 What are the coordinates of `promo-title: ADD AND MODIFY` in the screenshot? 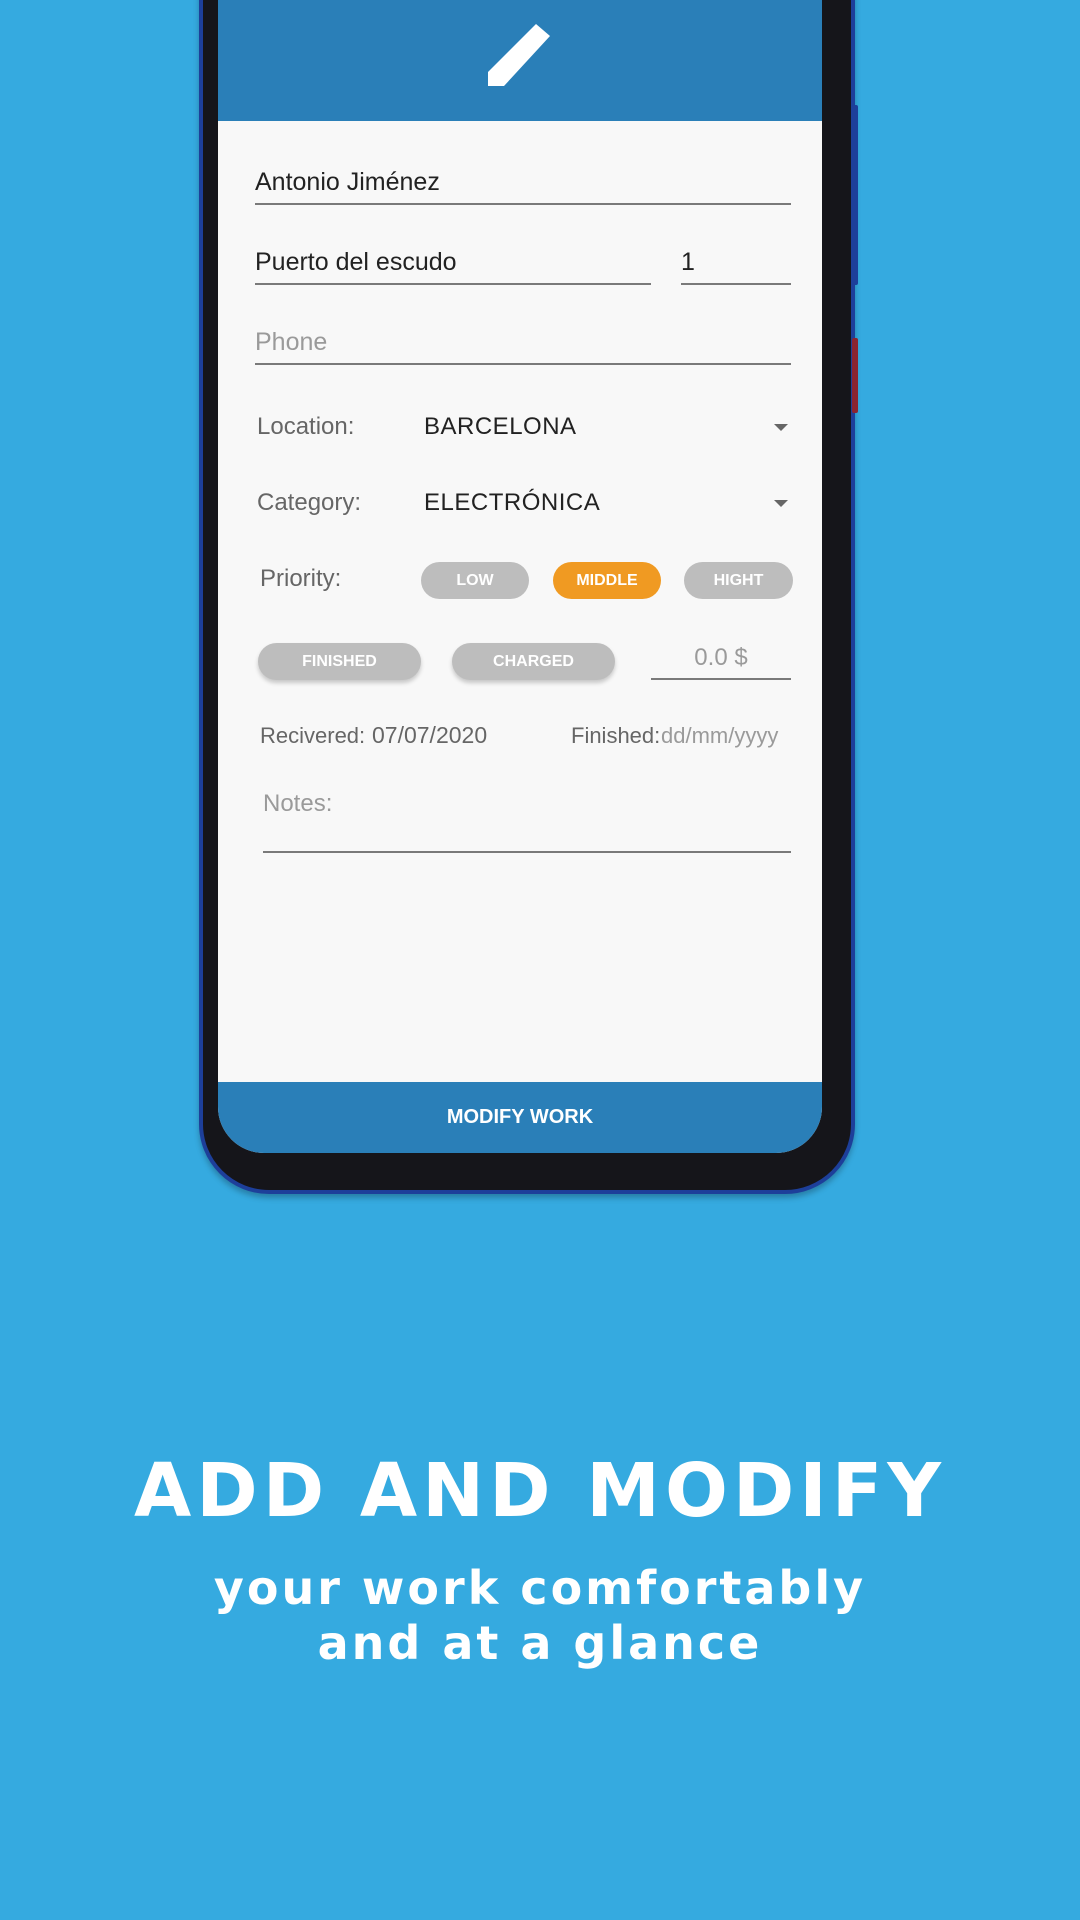 It's located at (540, 1491).